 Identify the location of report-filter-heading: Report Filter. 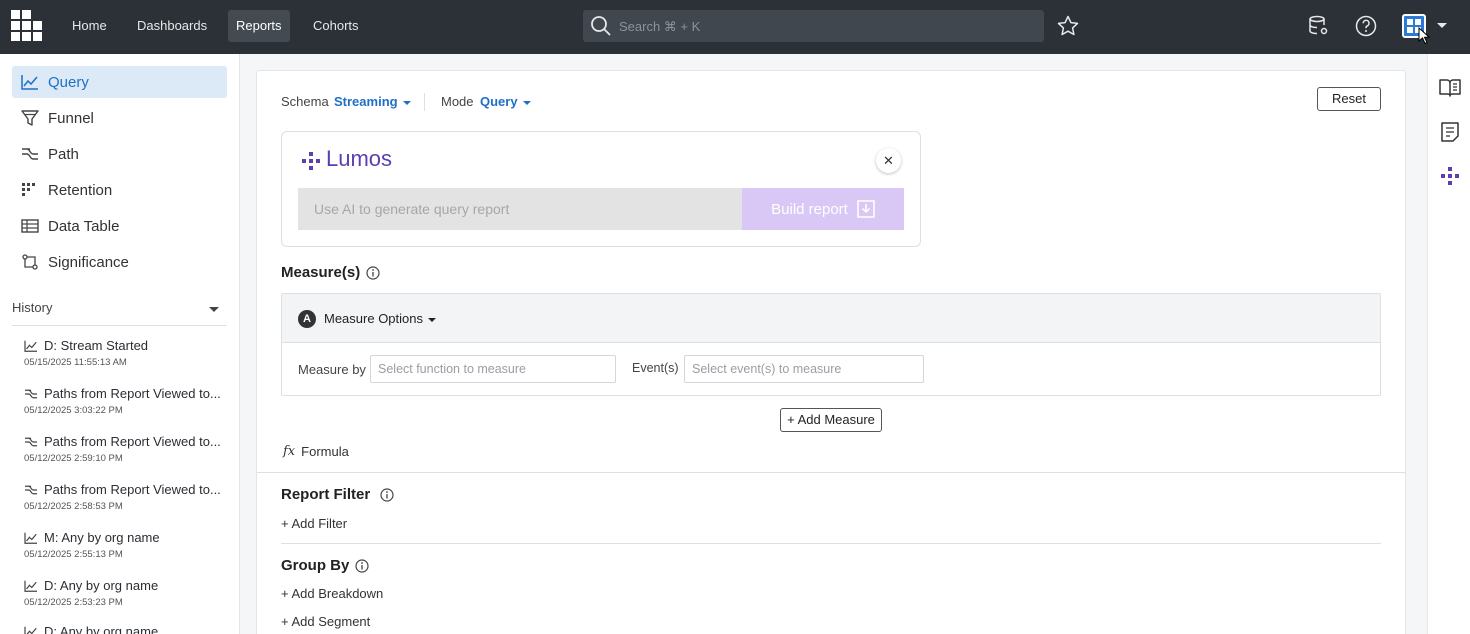
(337, 494).